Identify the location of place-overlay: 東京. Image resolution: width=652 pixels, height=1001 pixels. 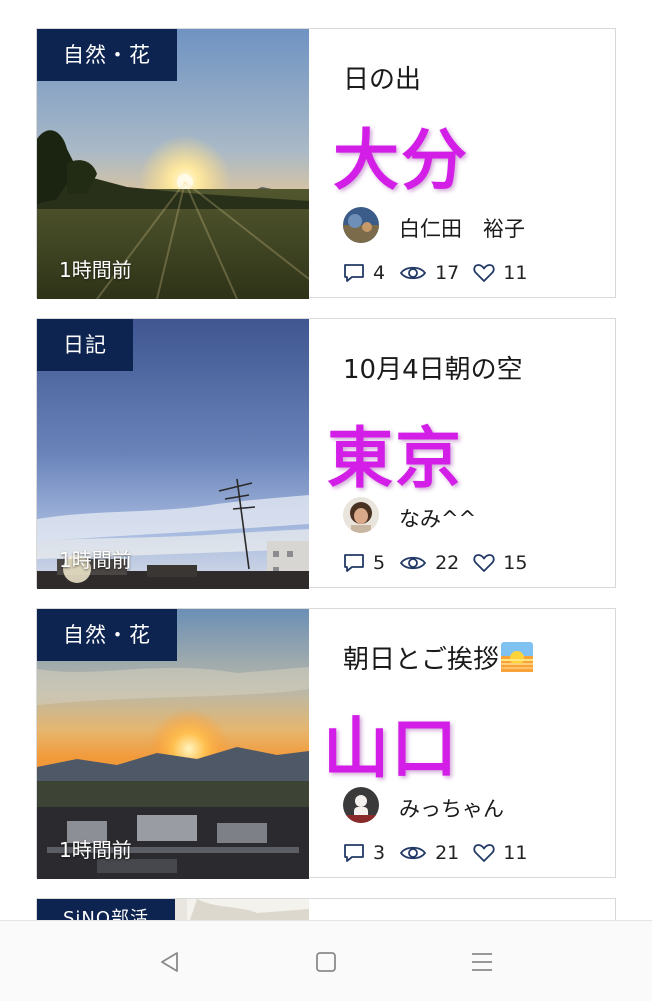
(395, 458).